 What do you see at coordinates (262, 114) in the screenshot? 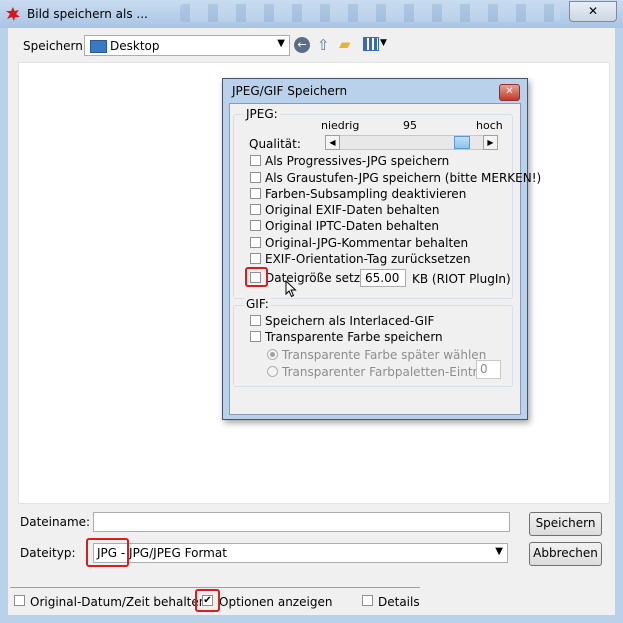
I see `jpeg-group-label: JPEG:` at bounding box center [262, 114].